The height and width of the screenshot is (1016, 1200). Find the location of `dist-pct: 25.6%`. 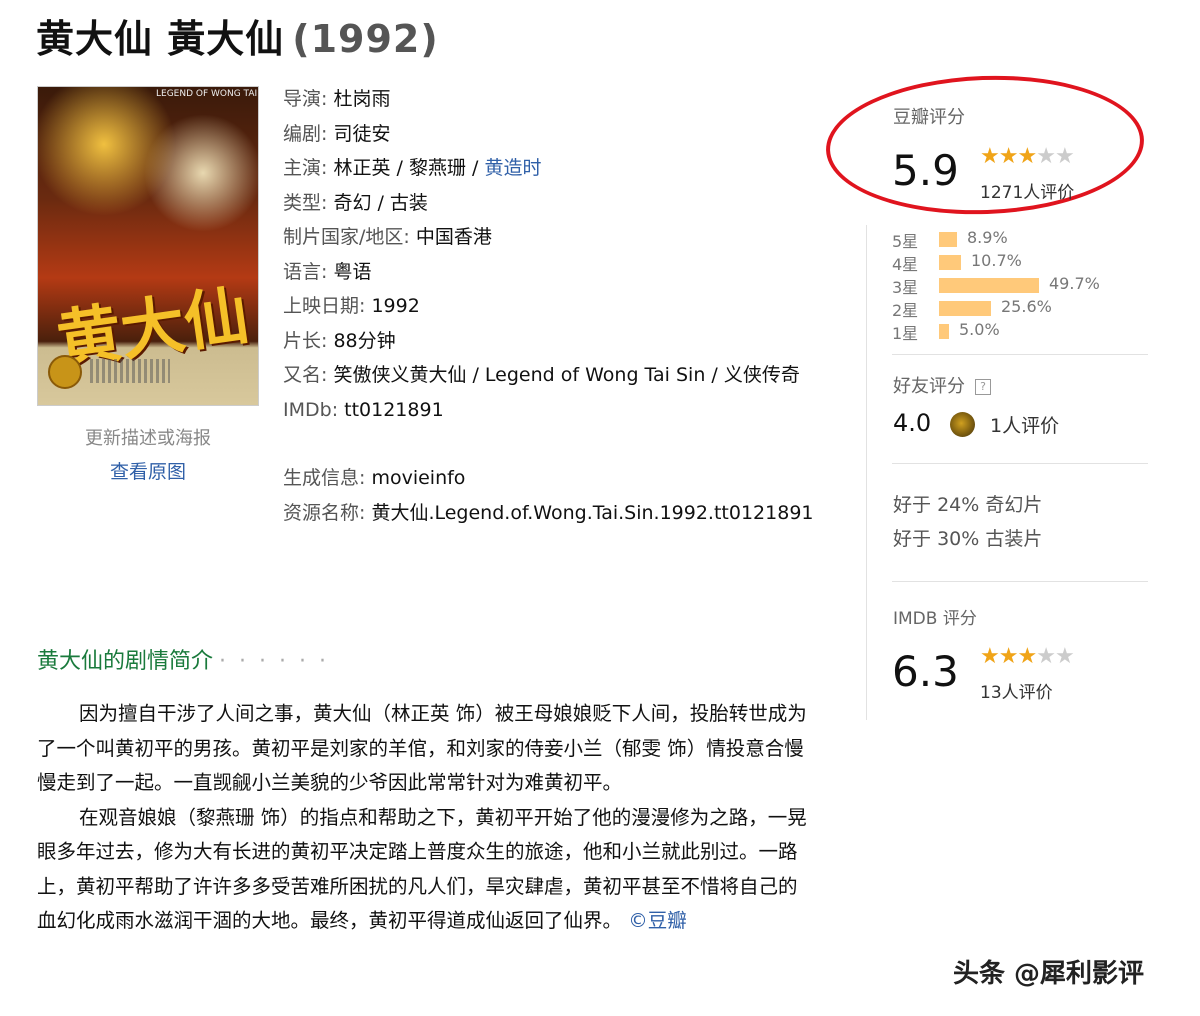

dist-pct: 25.6% is located at coordinates (1026, 306).